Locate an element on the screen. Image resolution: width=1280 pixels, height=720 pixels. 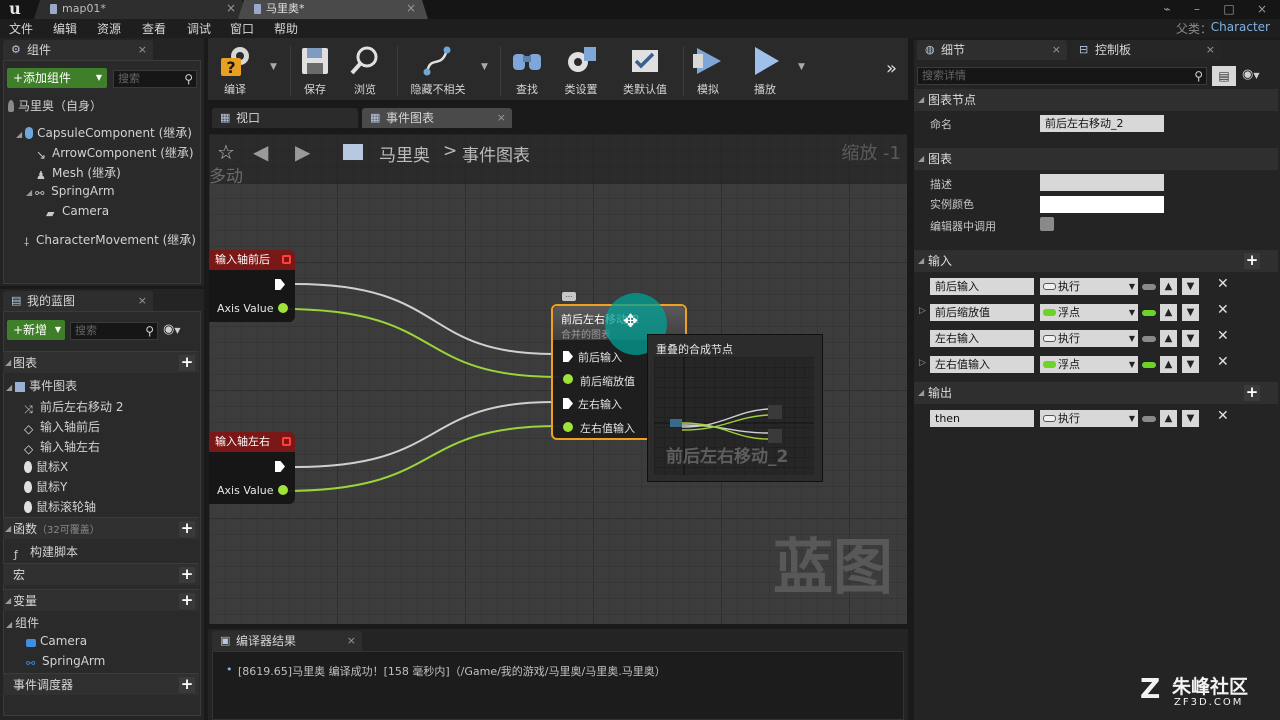
compiler-results-tab: ▣ 编译器结果 × is located at coordinates (287, 641).